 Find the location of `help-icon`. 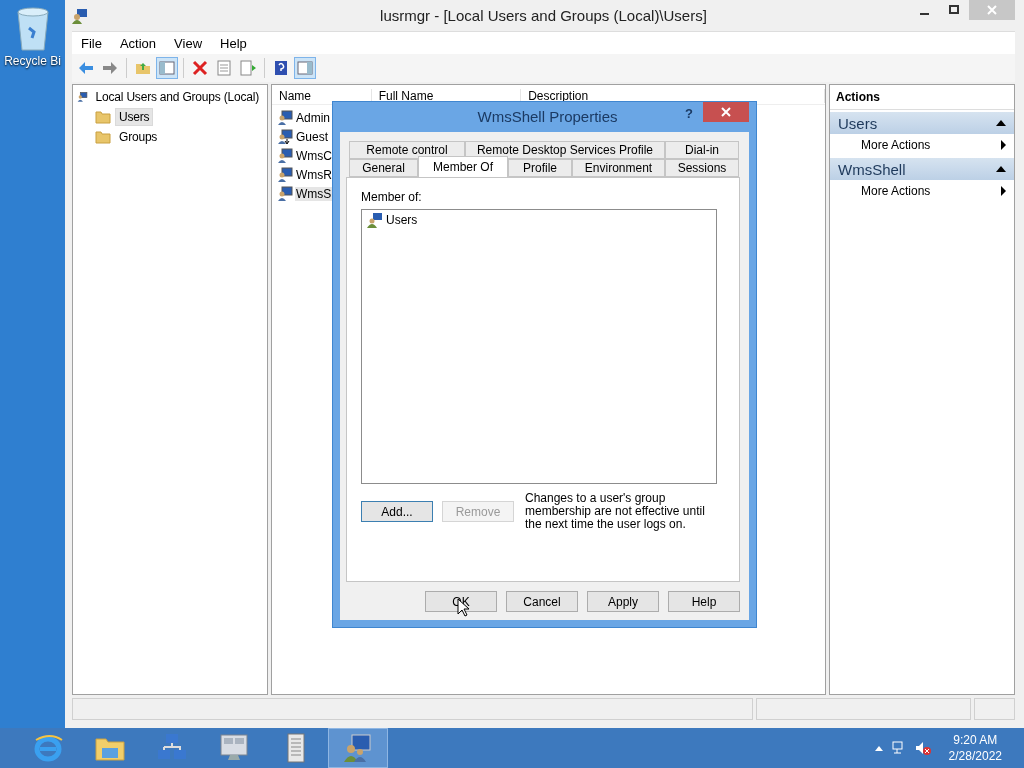

help-icon is located at coordinates (281, 68).